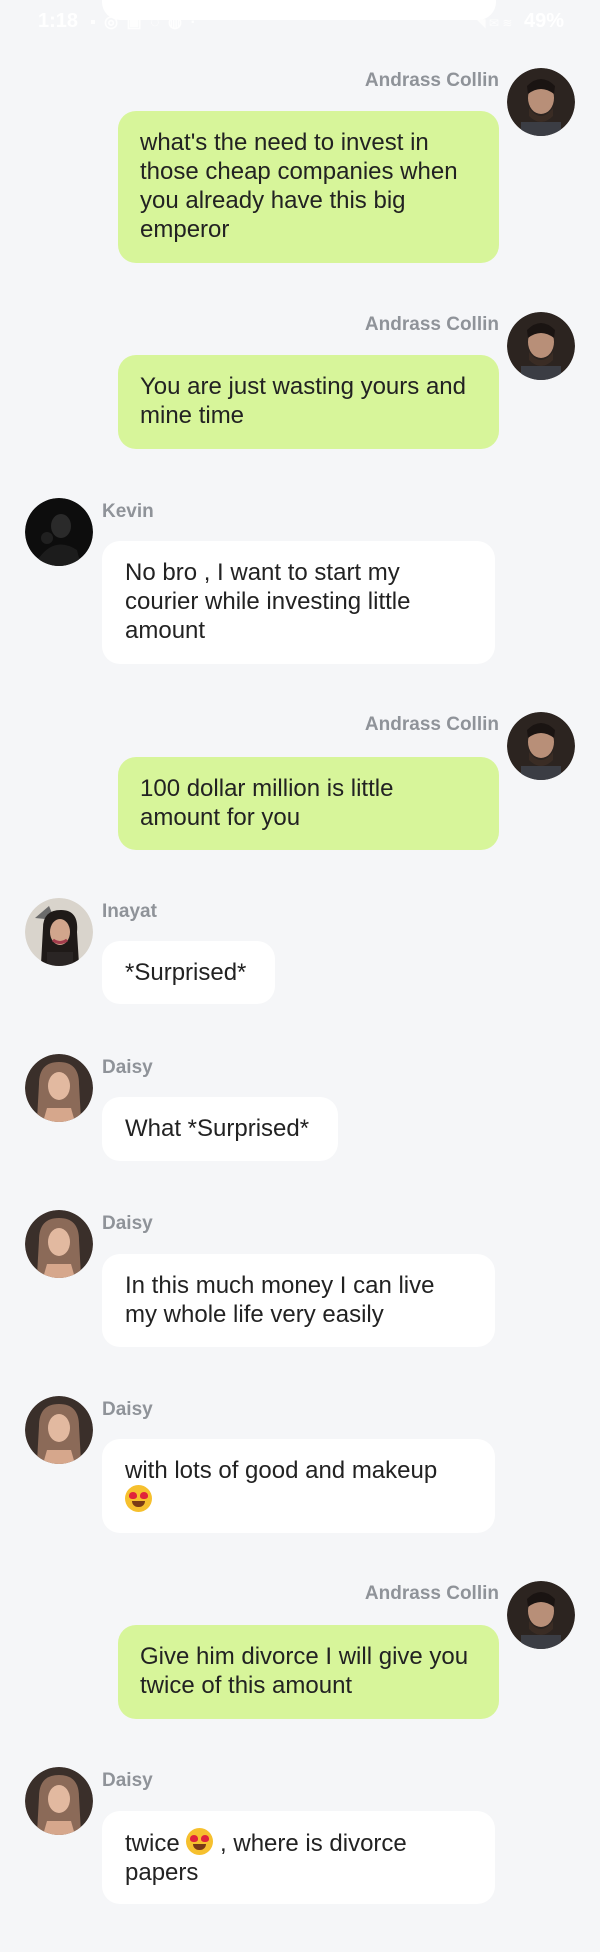 The height and width of the screenshot is (1952, 600). I want to click on message-bubble-incoming: What *Surprised*, so click(220, 1129).